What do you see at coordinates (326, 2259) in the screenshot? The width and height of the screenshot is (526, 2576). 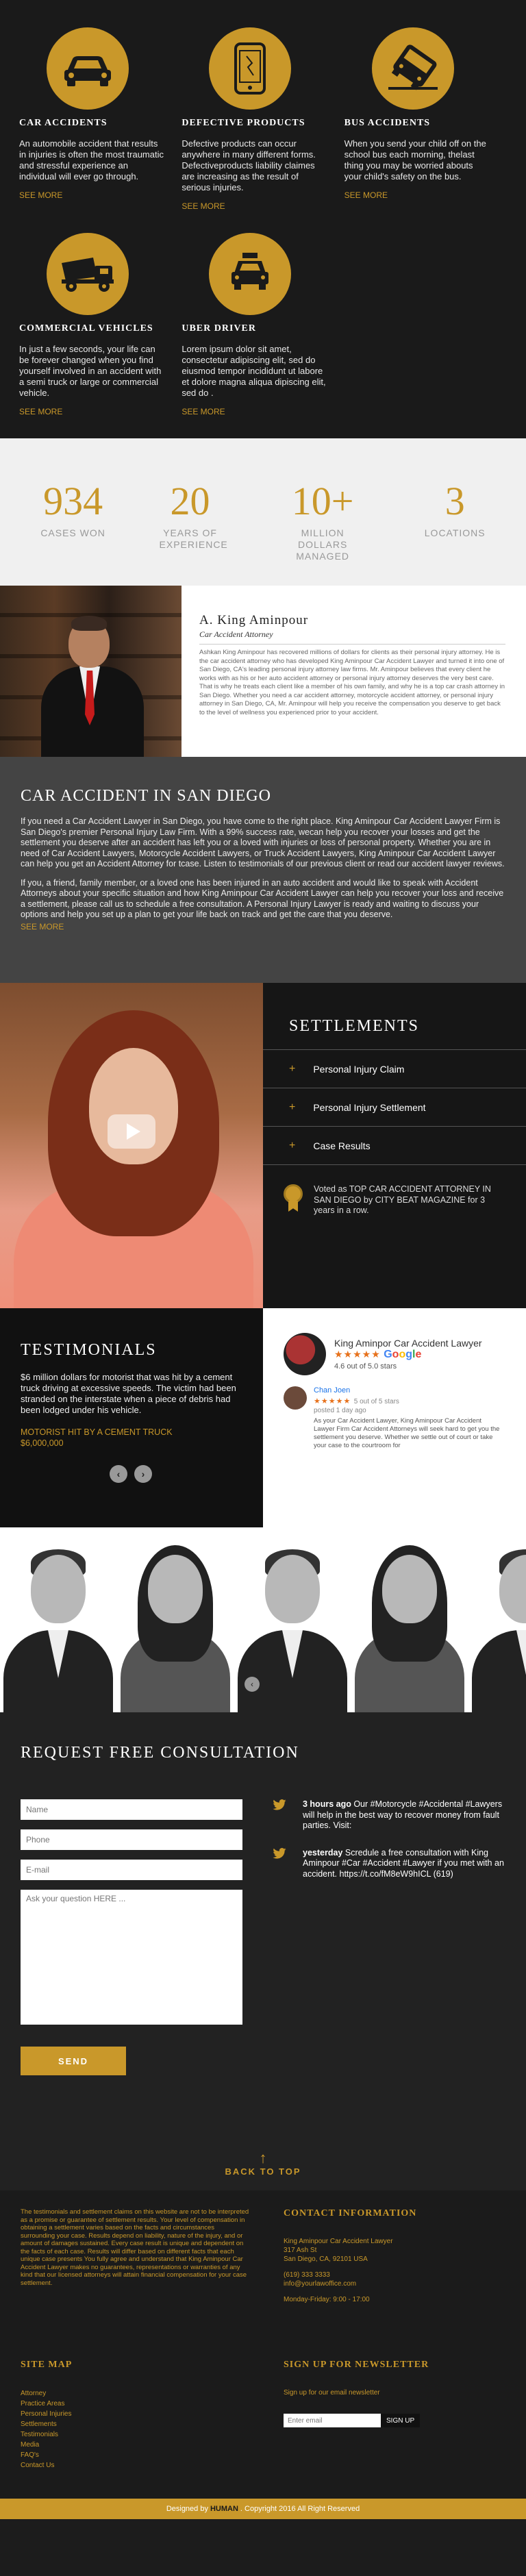 I see `contact-line: San Diego, CA, 92101 USA` at bounding box center [326, 2259].